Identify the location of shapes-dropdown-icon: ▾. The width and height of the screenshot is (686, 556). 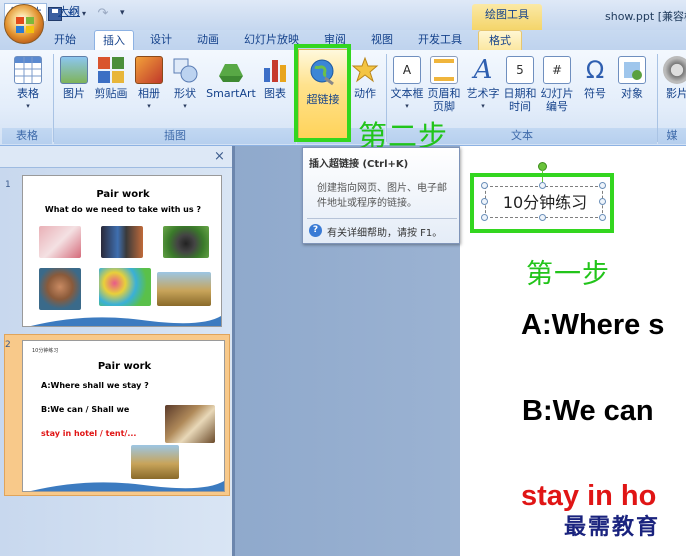
(185, 106).